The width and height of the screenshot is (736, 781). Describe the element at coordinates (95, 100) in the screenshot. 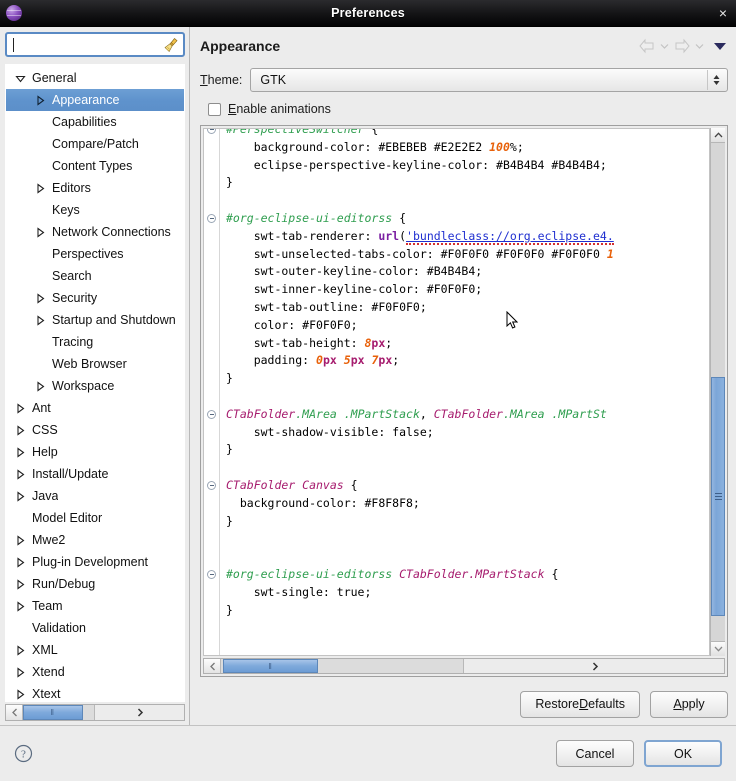

I see `sidebar-item-appearance: Appearance` at that location.